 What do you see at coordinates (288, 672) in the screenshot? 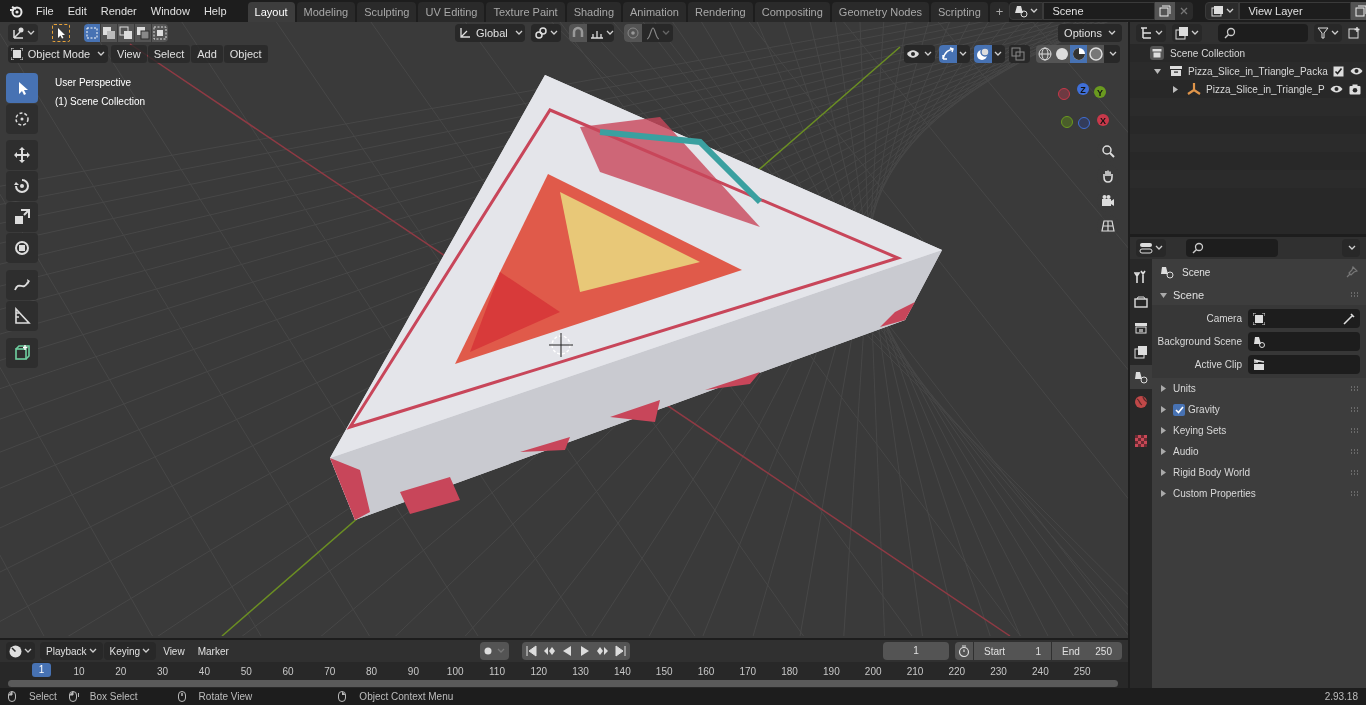
I see `frame-number: 60` at bounding box center [288, 672].